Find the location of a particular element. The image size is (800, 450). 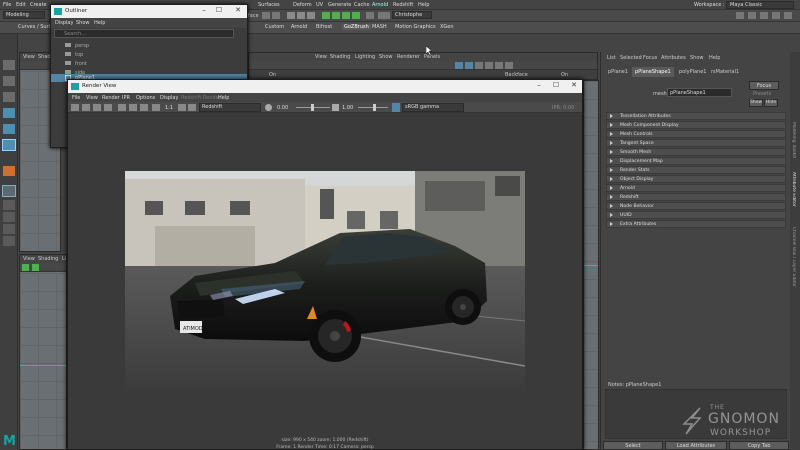

rs-ipr-icon is located at coordinates (336, 15).